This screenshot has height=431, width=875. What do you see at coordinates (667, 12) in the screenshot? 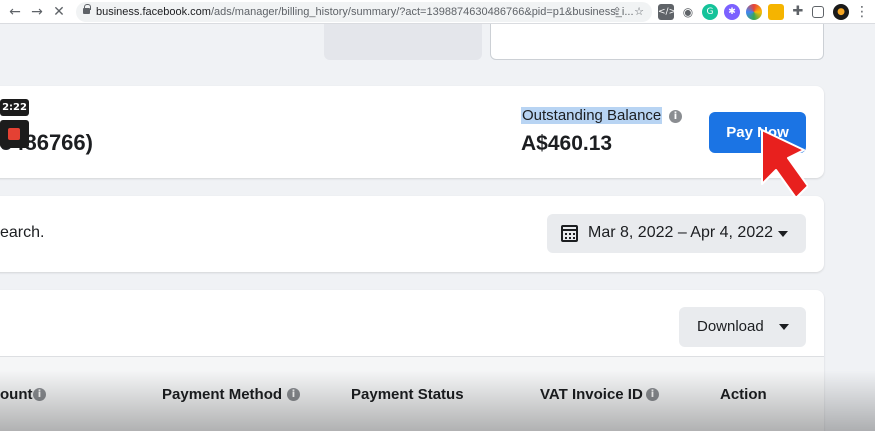
I see `code-extension-icon: </>` at bounding box center [667, 12].